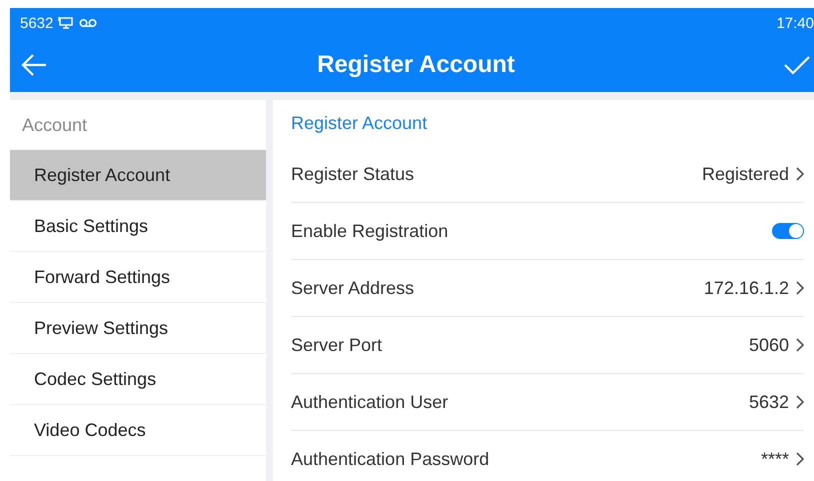 The width and height of the screenshot is (814, 481). What do you see at coordinates (795, 23) in the screenshot?
I see `clock-time: 17:40` at bounding box center [795, 23].